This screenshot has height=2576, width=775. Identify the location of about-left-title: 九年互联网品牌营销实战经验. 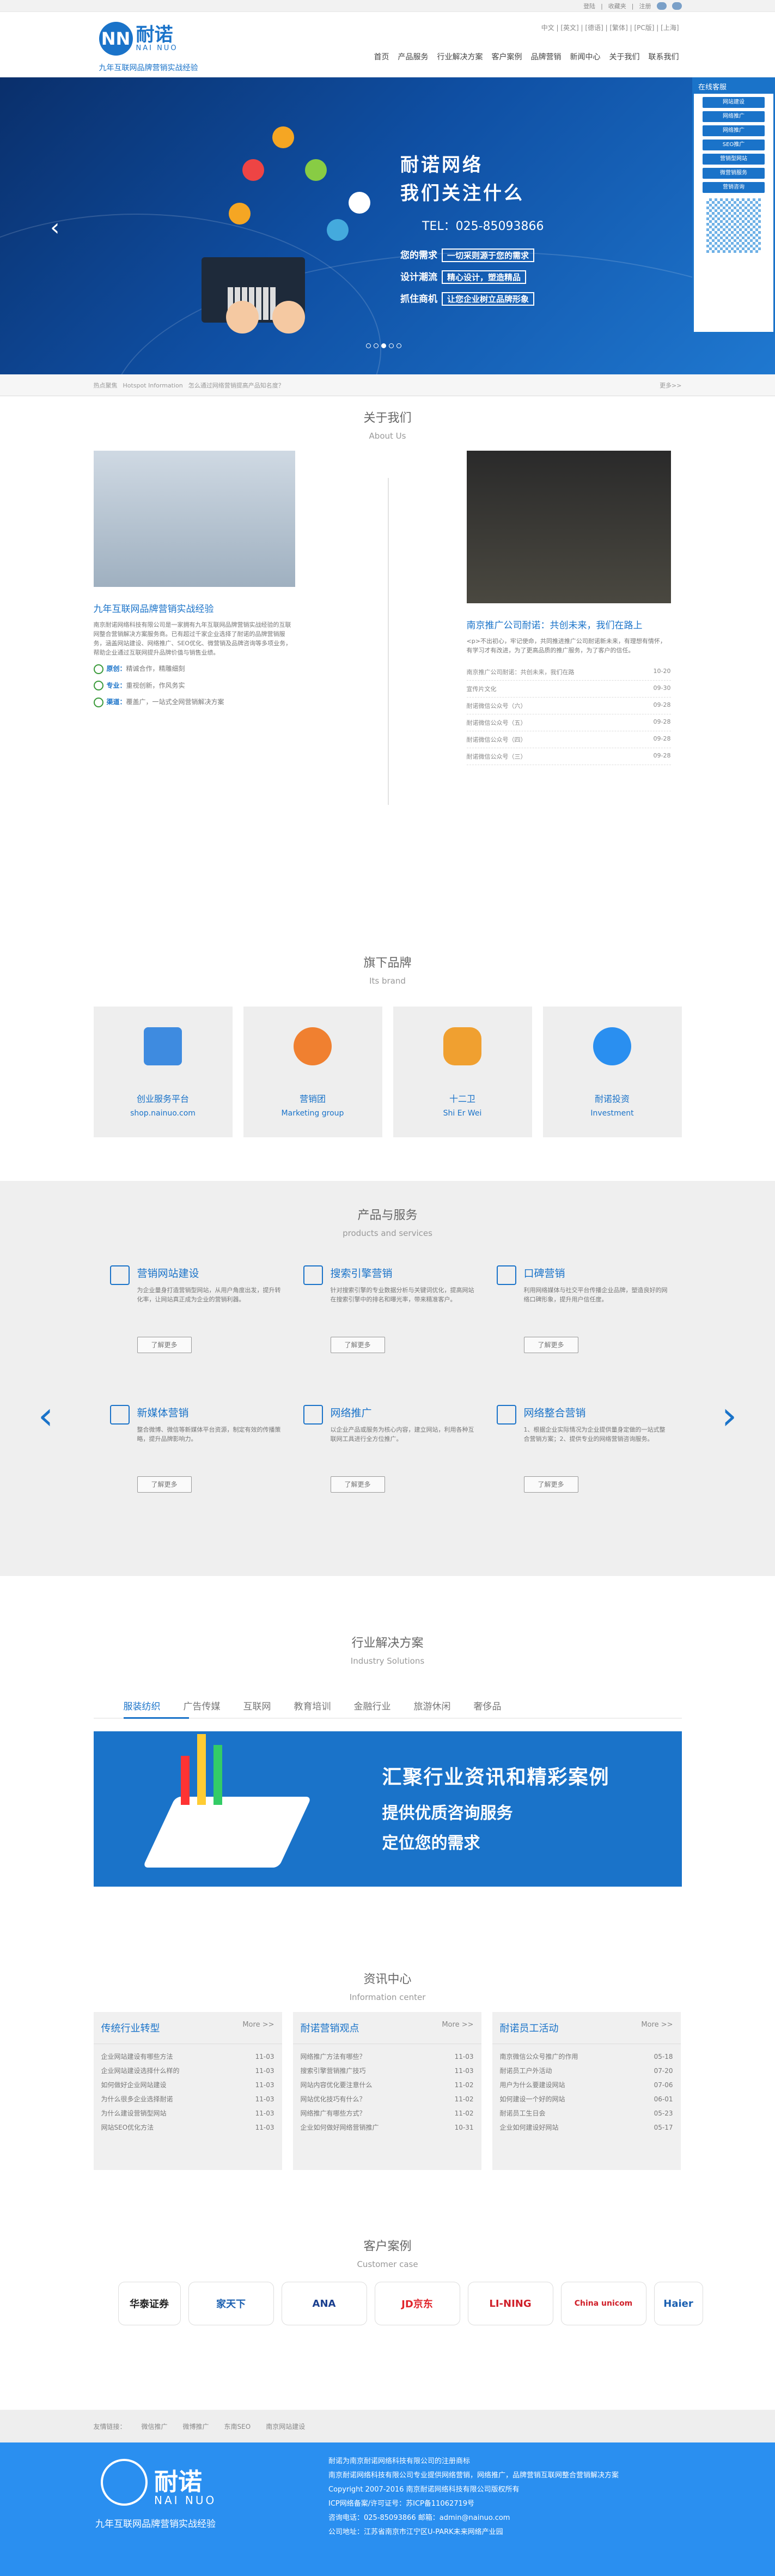
(195, 608).